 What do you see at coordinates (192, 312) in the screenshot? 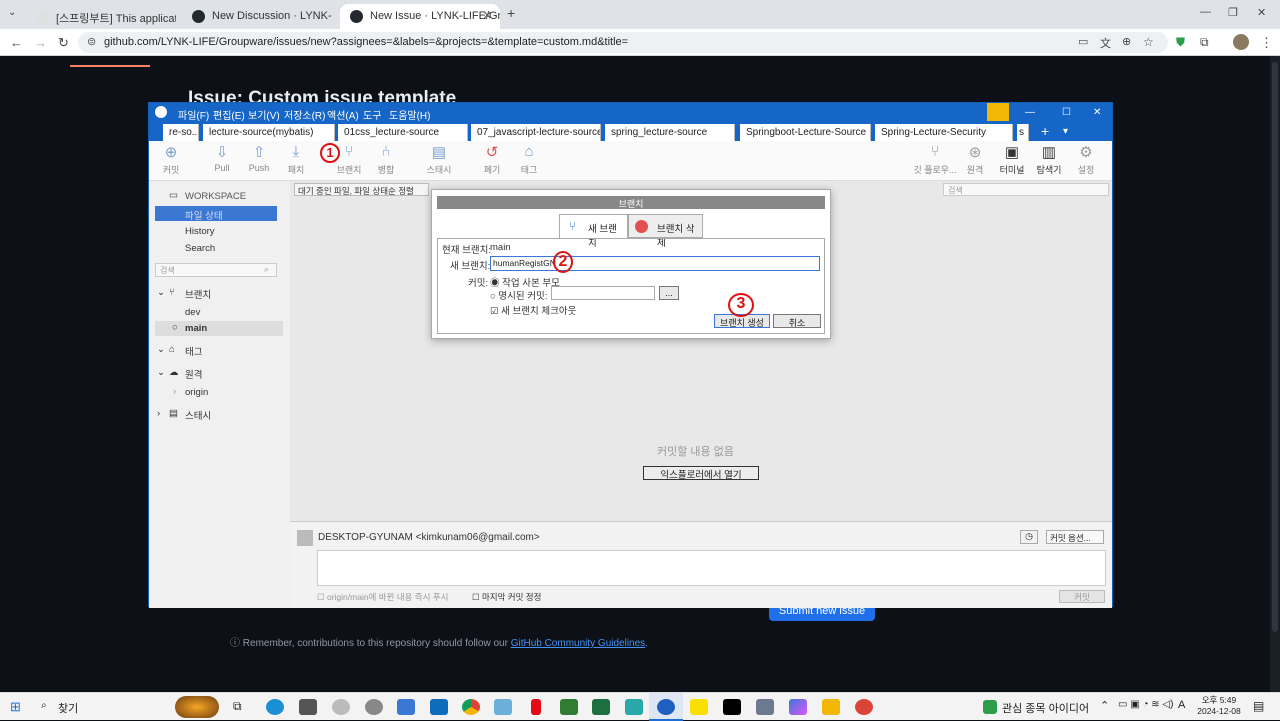
I see `branch-item-dev: dev` at bounding box center [192, 312].